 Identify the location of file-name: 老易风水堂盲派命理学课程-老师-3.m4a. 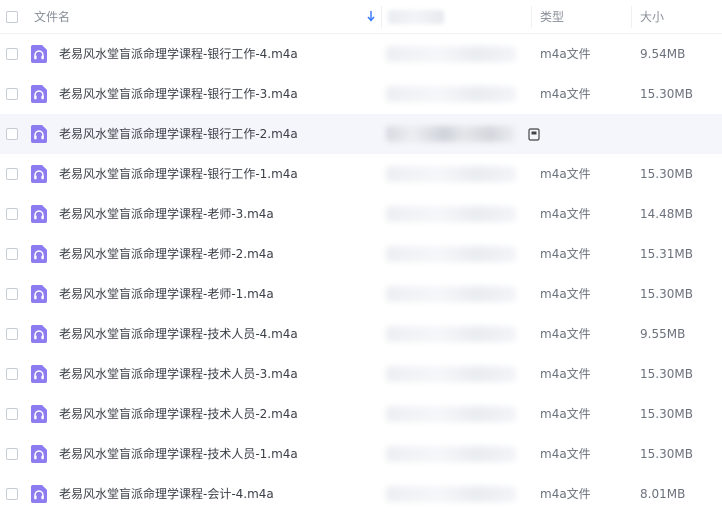
(166, 214).